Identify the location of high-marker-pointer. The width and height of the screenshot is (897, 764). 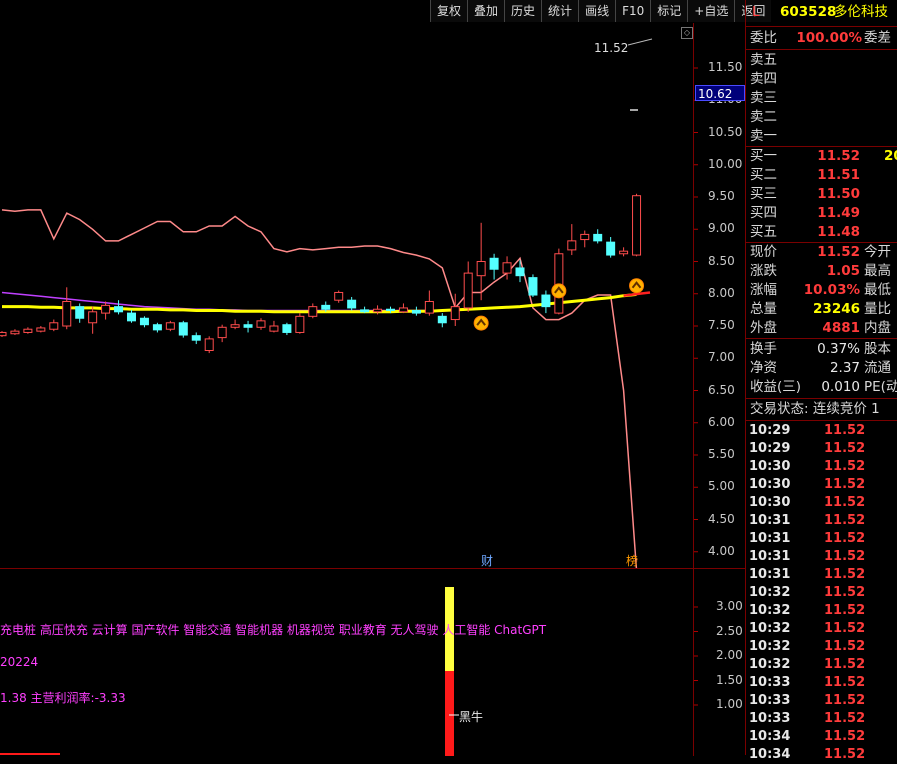
(640, 42).